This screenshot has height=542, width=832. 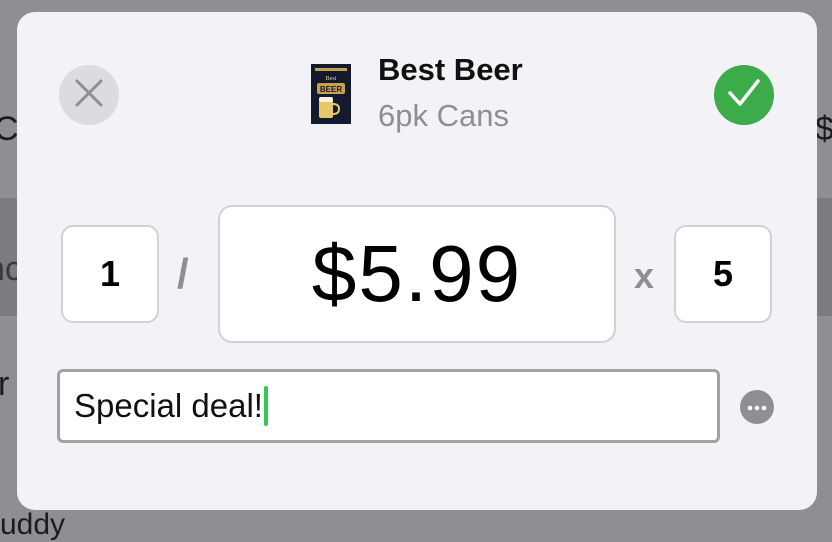 What do you see at coordinates (265, 406) in the screenshot?
I see `text-cursor` at bounding box center [265, 406].